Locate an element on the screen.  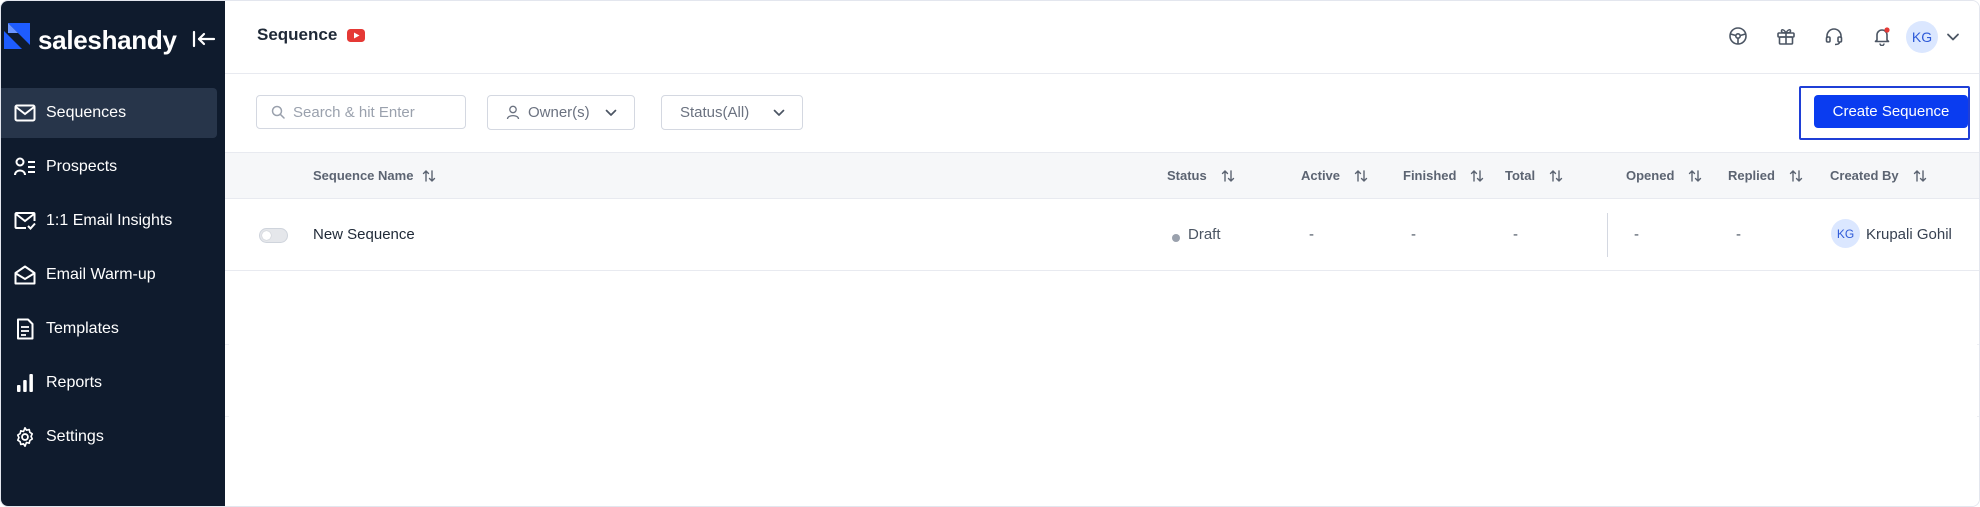
toggle-knob is located at coordinates (266, 235).